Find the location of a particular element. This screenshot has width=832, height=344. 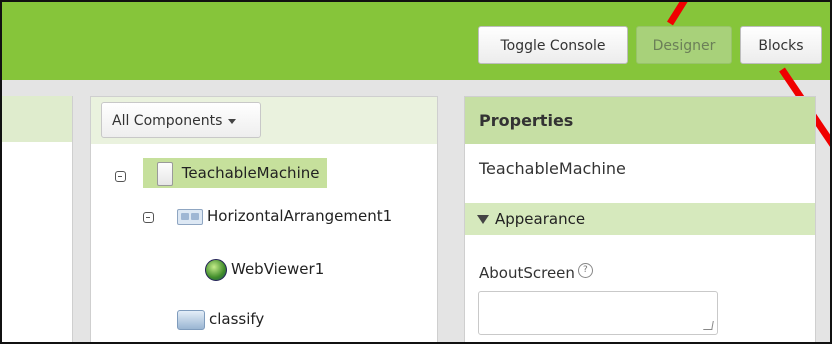

caret-down-icon is located at coordinates (232, 121).